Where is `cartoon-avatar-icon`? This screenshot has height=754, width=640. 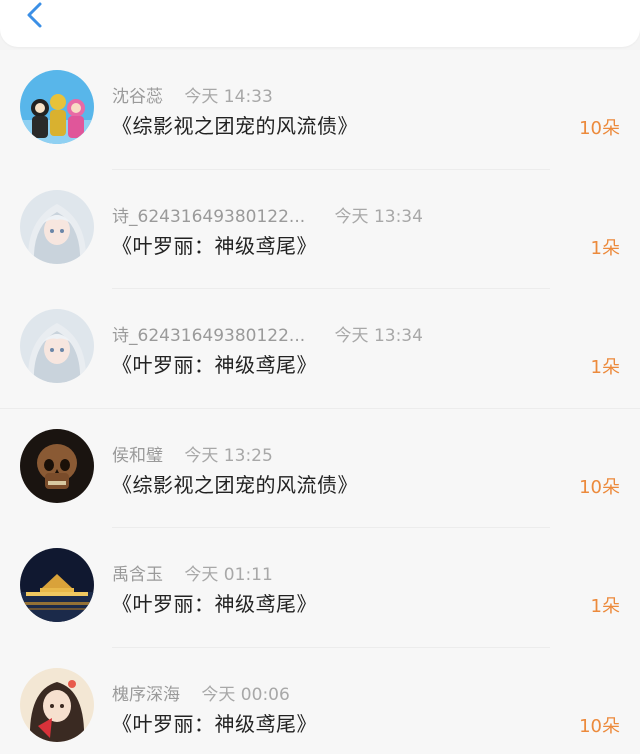 cartoon-avatar-icon is located at coordinates (57, 107).